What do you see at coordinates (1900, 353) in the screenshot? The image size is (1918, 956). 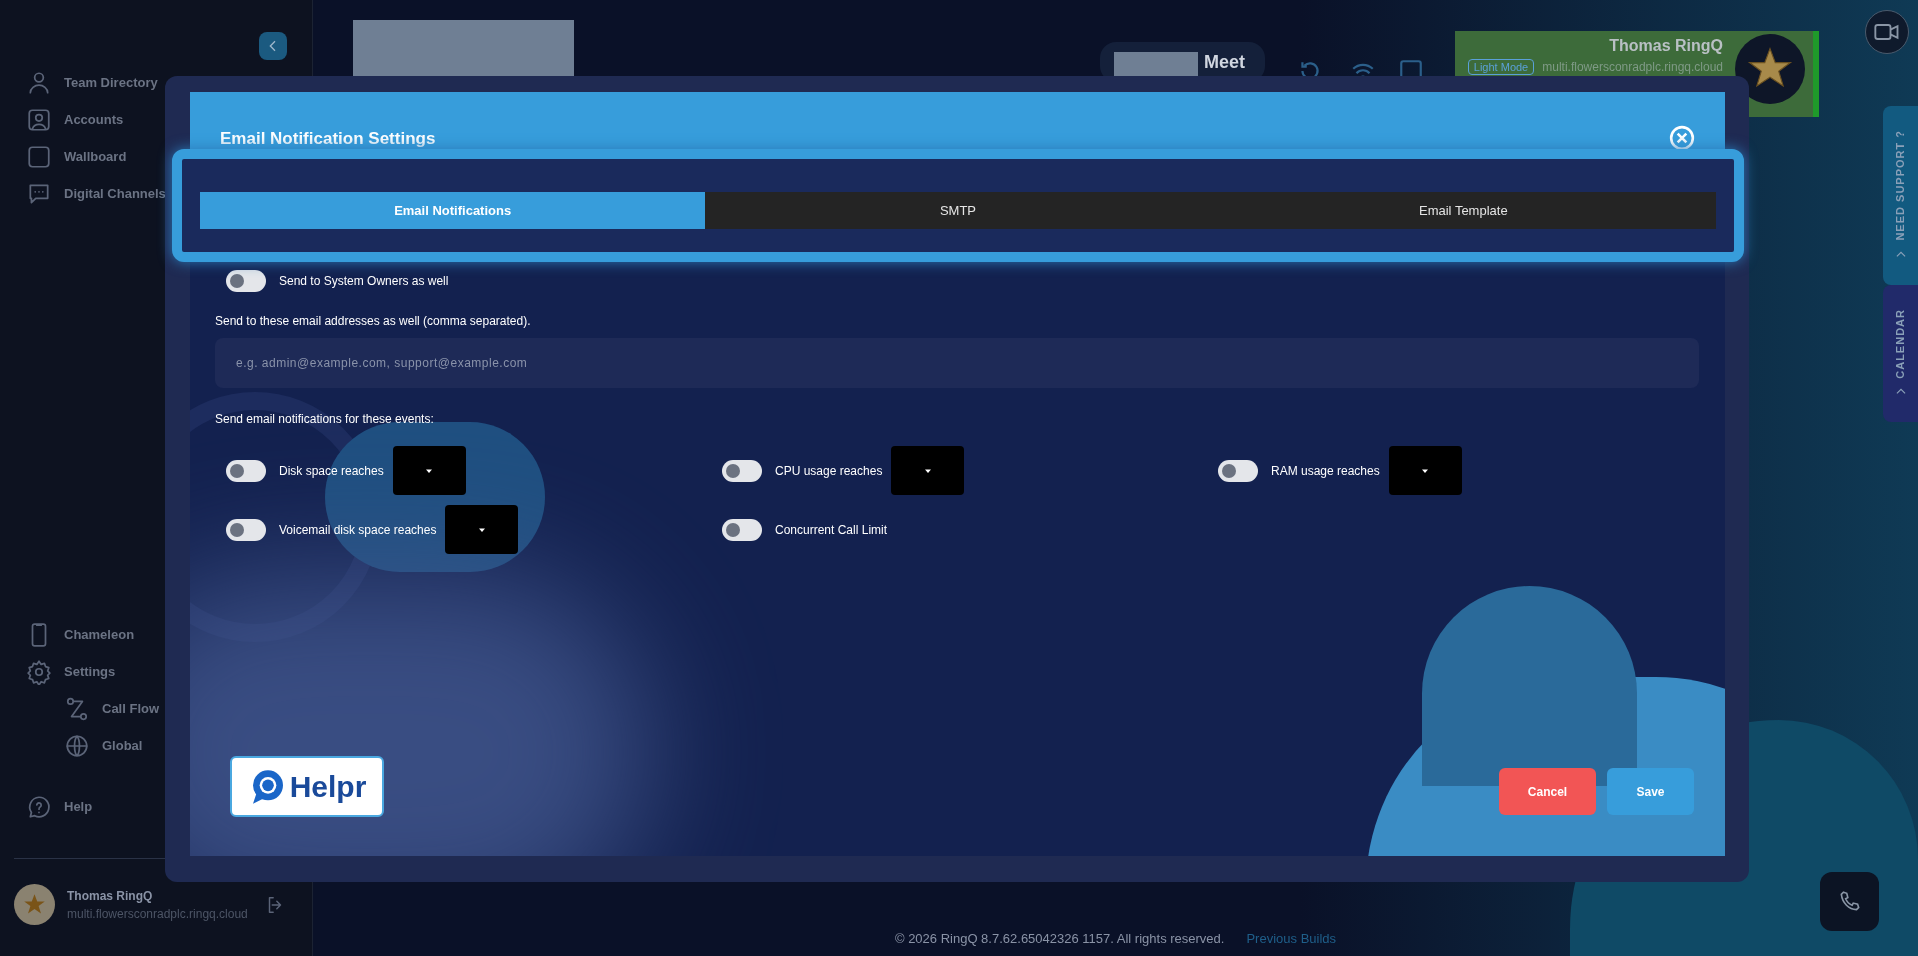 I see `side-tab: CALENDAR` at bounding box center [1900, 353].